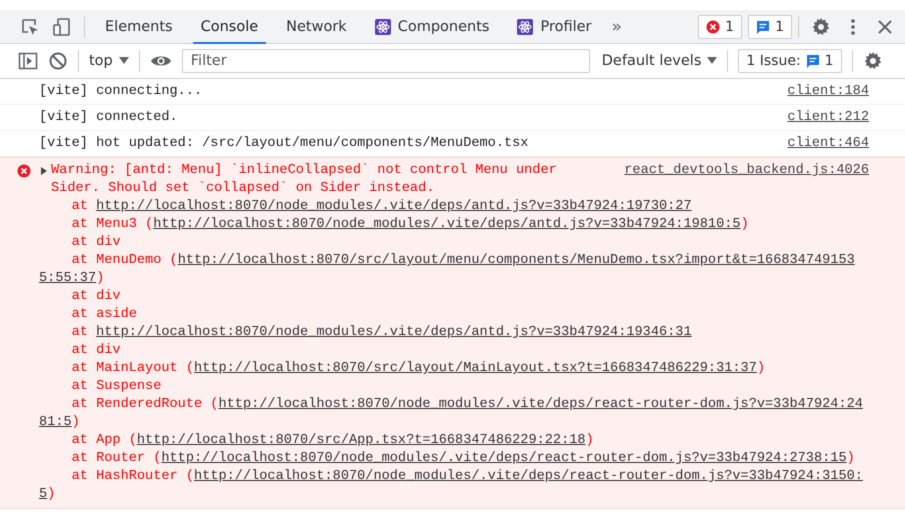 This screenshot has height=512, width=905. What do you see at coordinates (139, 27) in the screenshot?
I see `tab: Elements` at bounding box center [139, 27].